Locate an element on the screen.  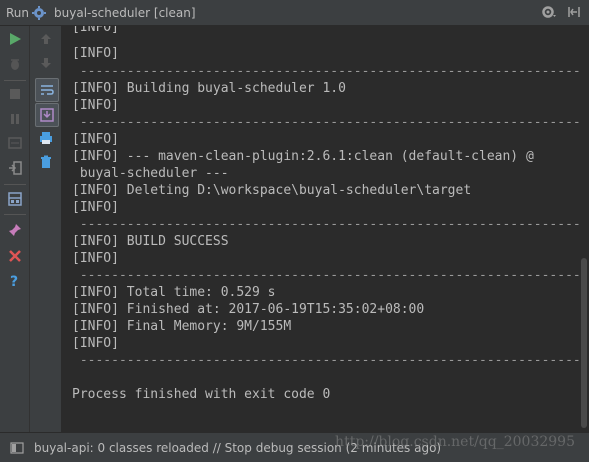
run-actions-toolbar: ? is located at coordinates (15, 229).